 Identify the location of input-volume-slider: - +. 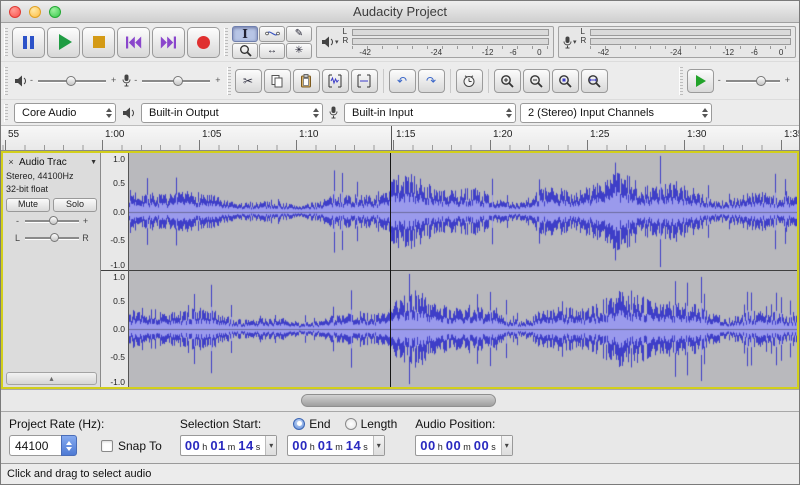
(171, 81).